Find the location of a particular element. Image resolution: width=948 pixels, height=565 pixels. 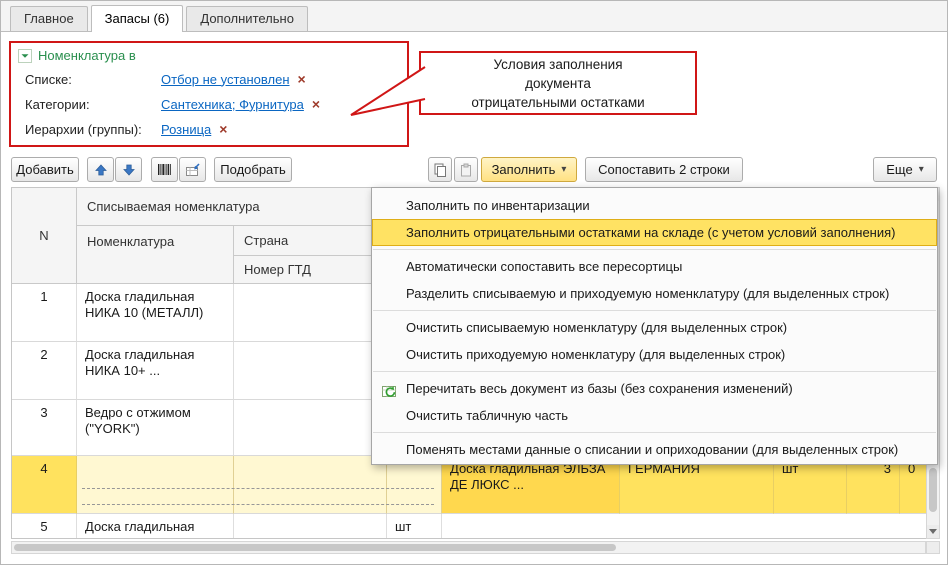

move-up-button is located at coordinates (100, 169).